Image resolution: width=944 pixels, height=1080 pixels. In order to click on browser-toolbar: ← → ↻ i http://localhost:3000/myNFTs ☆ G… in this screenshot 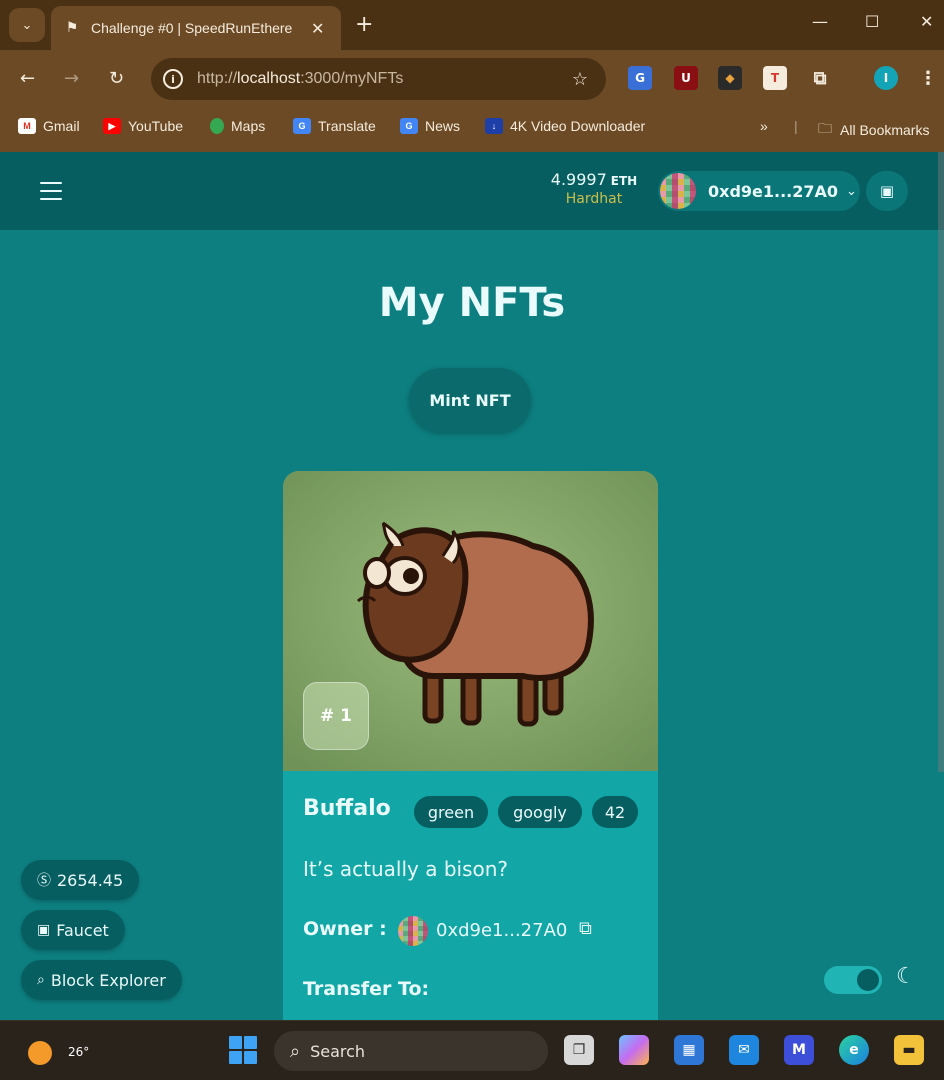, I will do `click(472, 80)`.